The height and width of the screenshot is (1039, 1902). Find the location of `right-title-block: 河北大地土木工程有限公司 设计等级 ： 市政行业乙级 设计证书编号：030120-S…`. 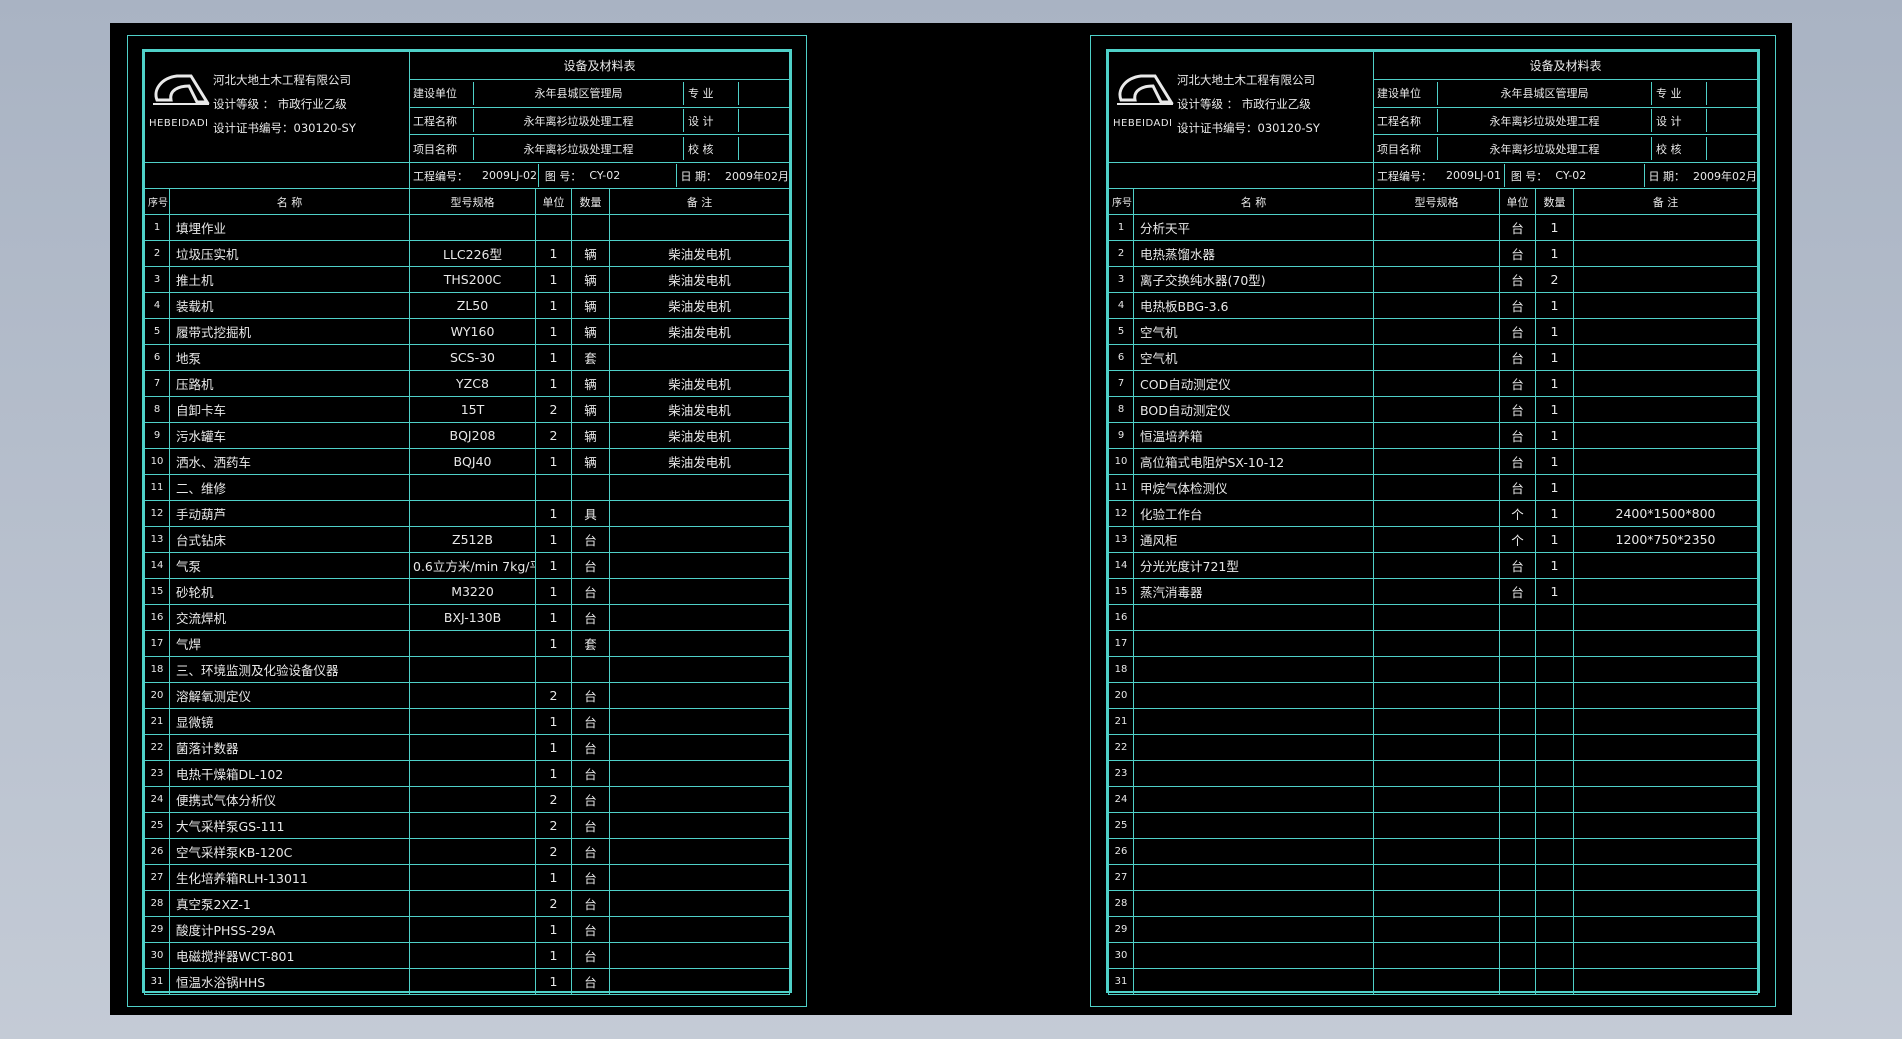

right-title-block: 河北大地土木工程有限公司 设计等级 ： 市政行业乙级 设计证书编号：030120-S… is located at coordinates (1433, 120).